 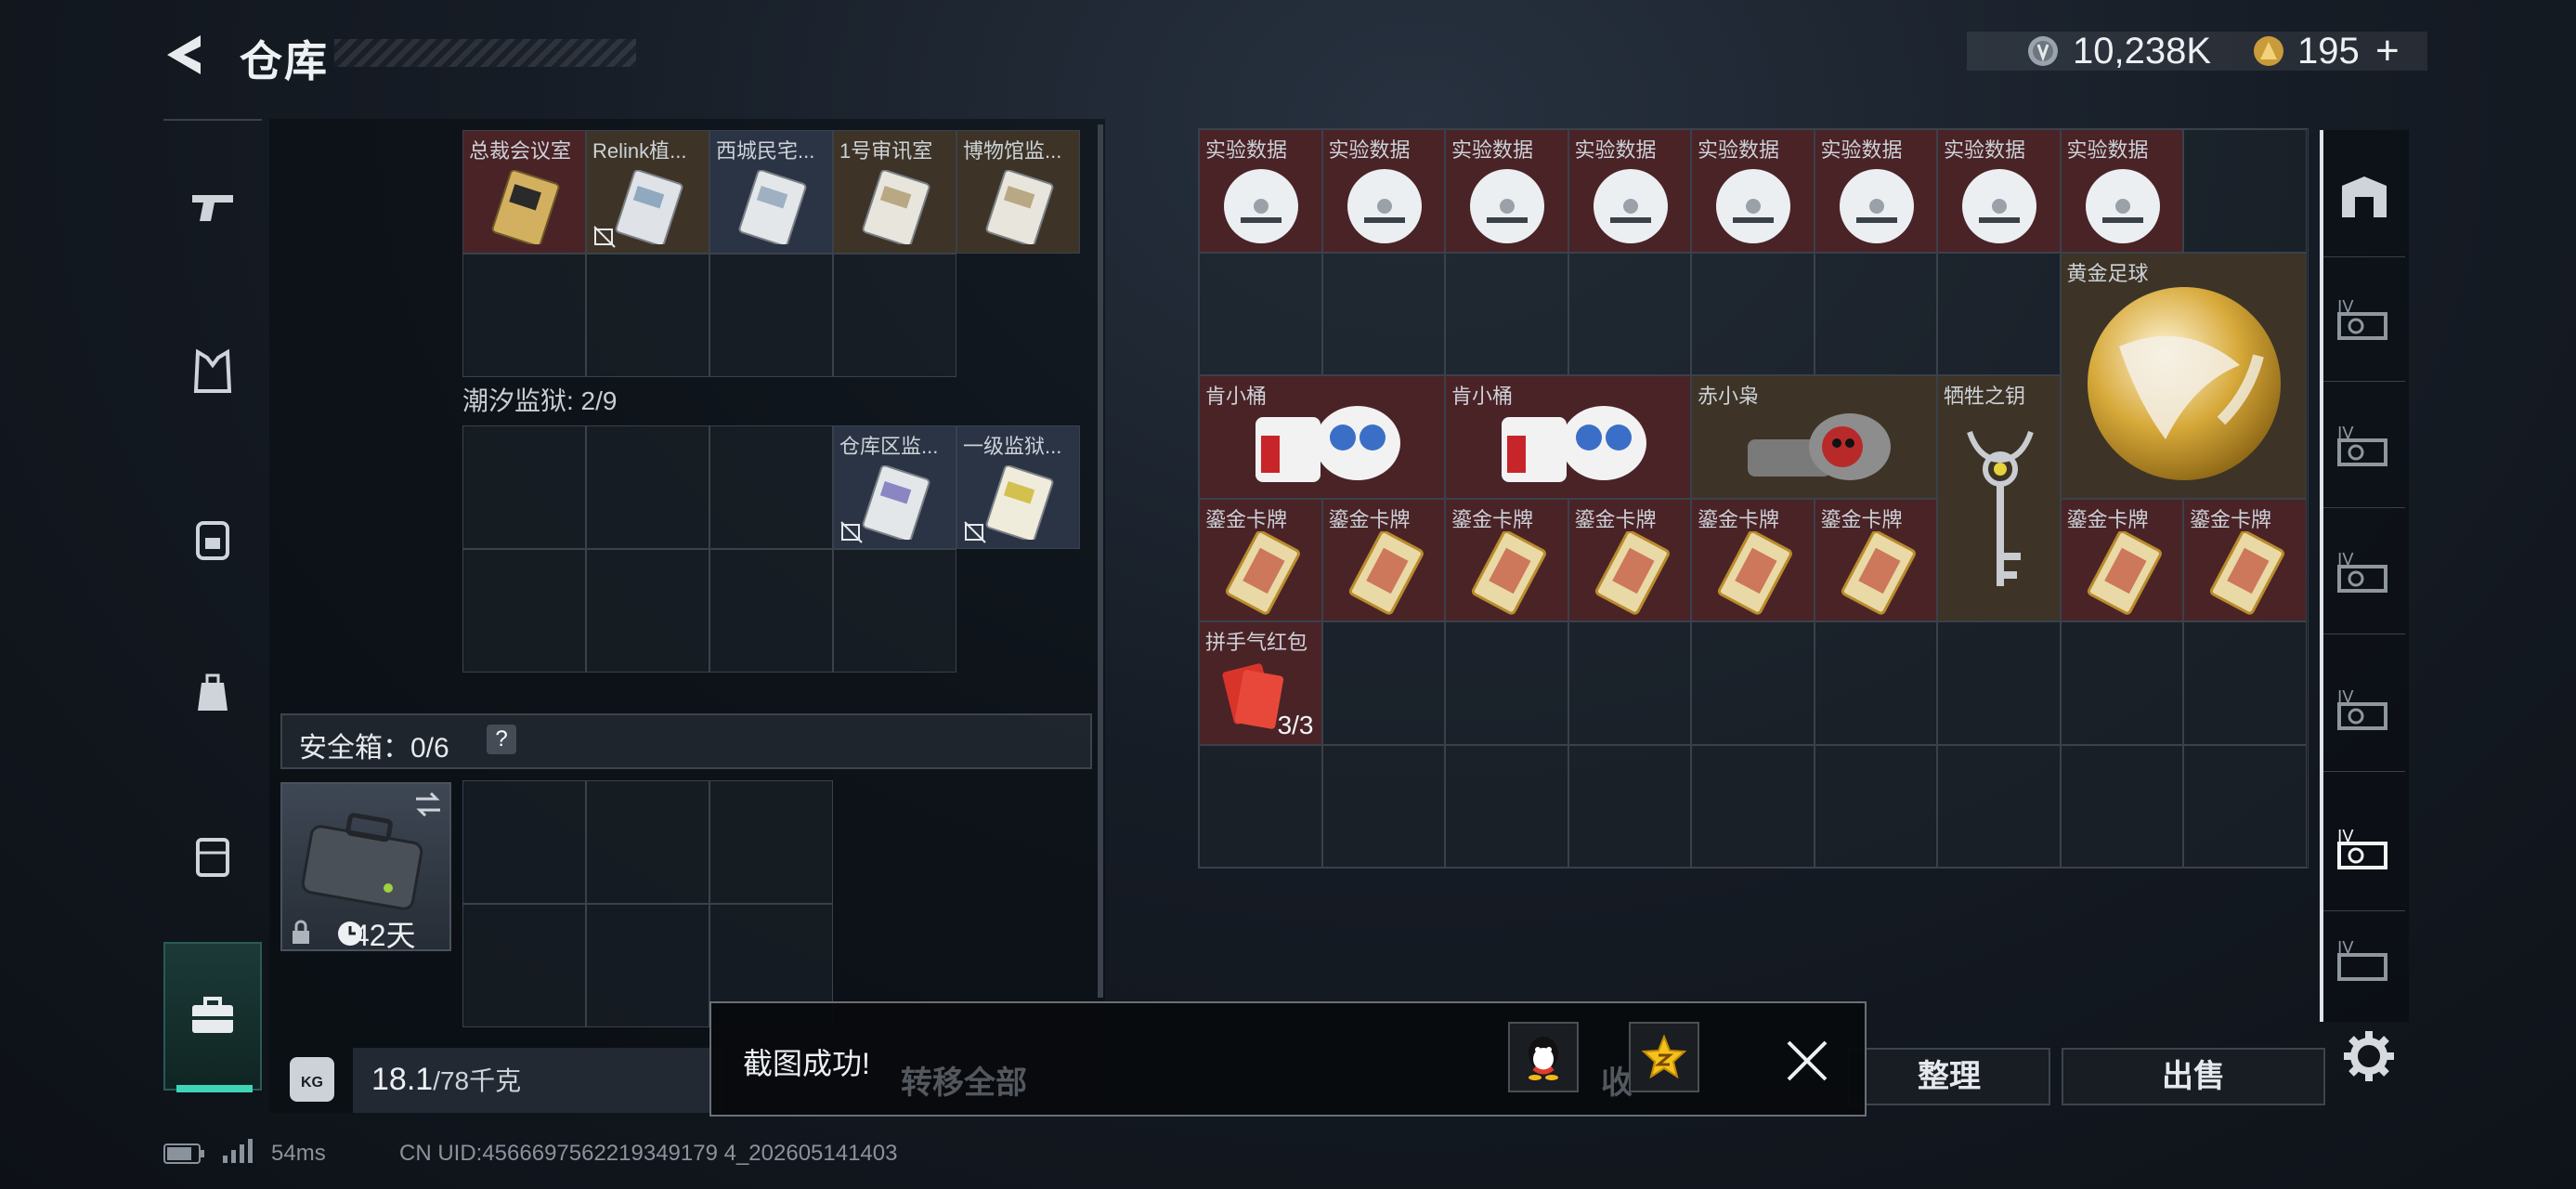 I want to click on storage-page-2: IV, so click(x=2364, y=448).